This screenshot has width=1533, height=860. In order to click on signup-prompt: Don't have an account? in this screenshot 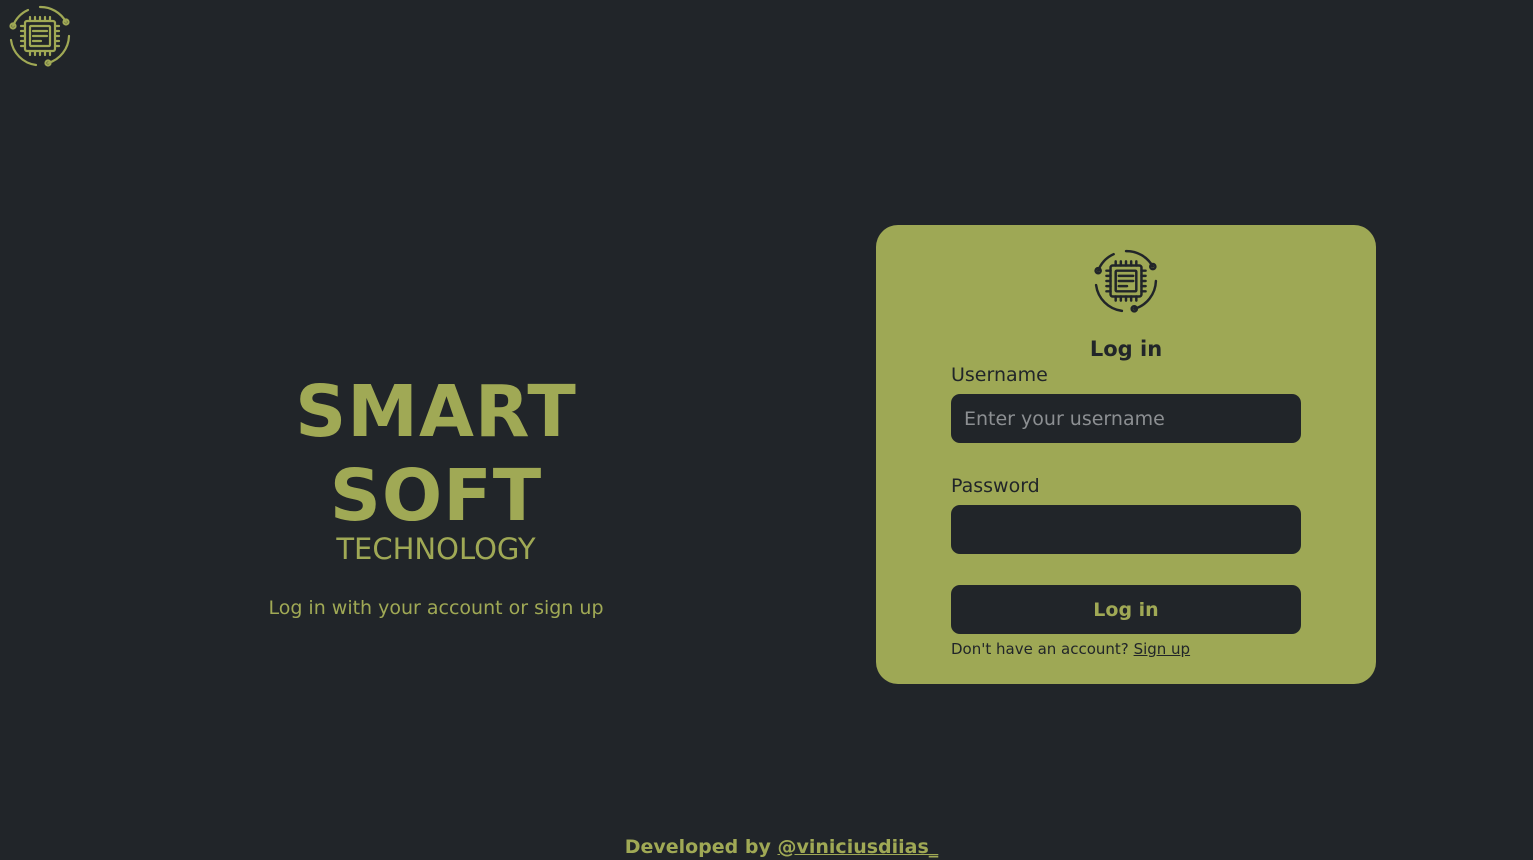, I will do `click(1040, 649)`.